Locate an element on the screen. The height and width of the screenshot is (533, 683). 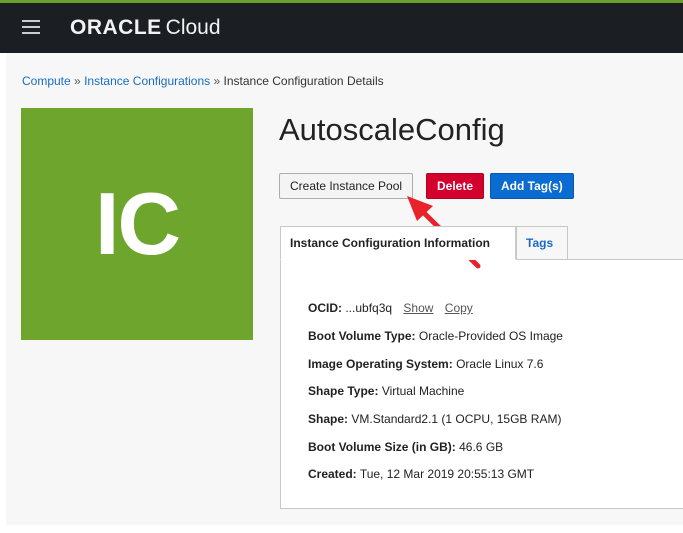
top-navigation-bar: ORACLE Cloud is located at coordinates (341, 26).